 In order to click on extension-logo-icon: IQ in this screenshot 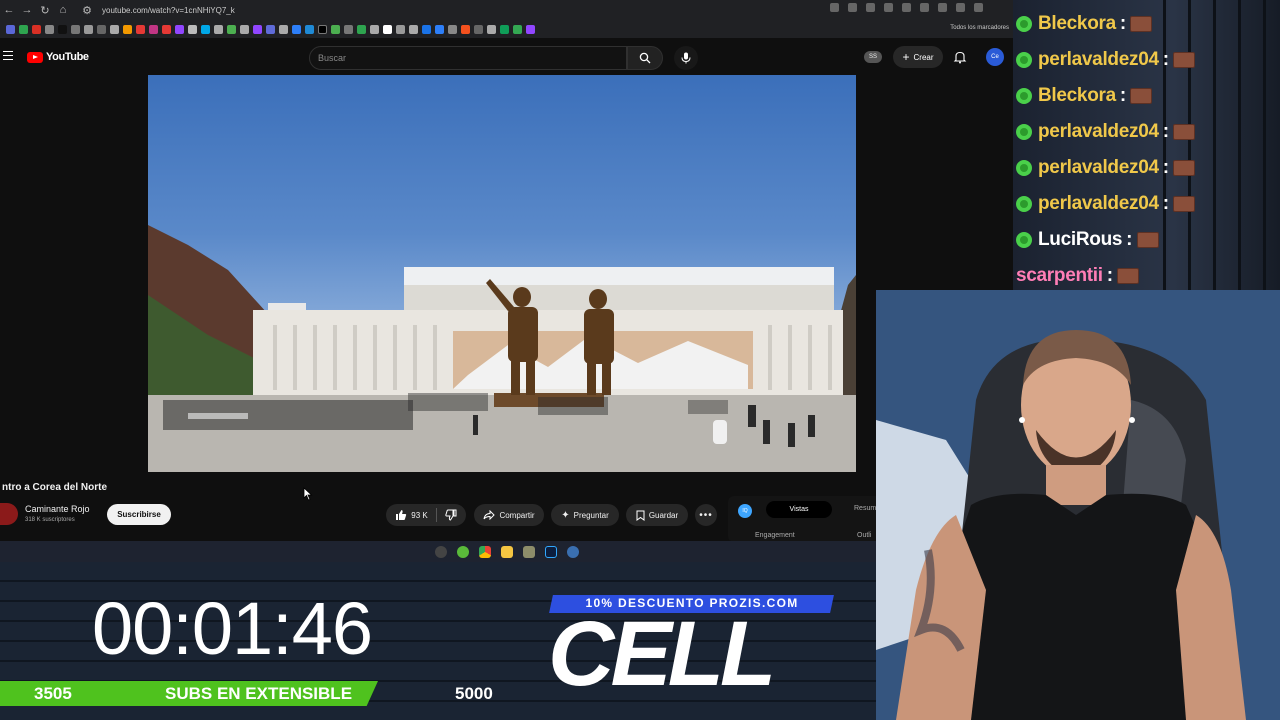, I will do `click(745, 511)`.